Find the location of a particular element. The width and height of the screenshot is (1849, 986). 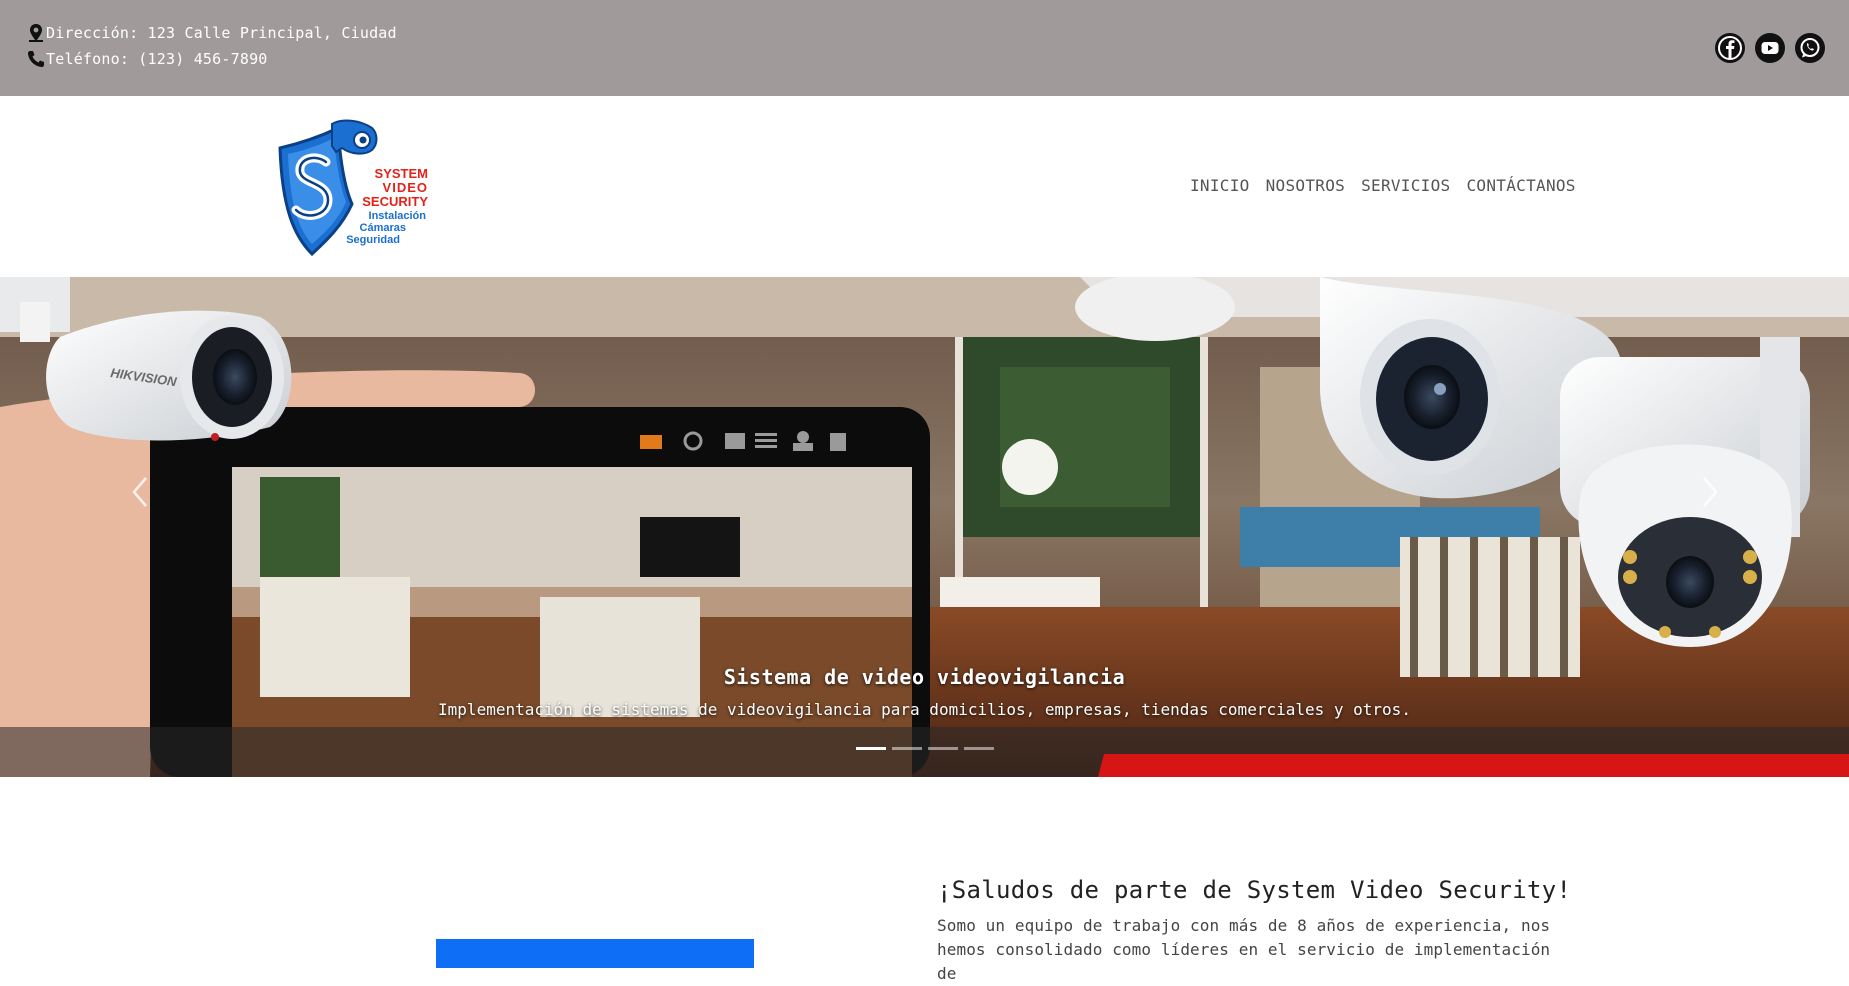

carousel-prev-button is located at coordinates (141, 492).